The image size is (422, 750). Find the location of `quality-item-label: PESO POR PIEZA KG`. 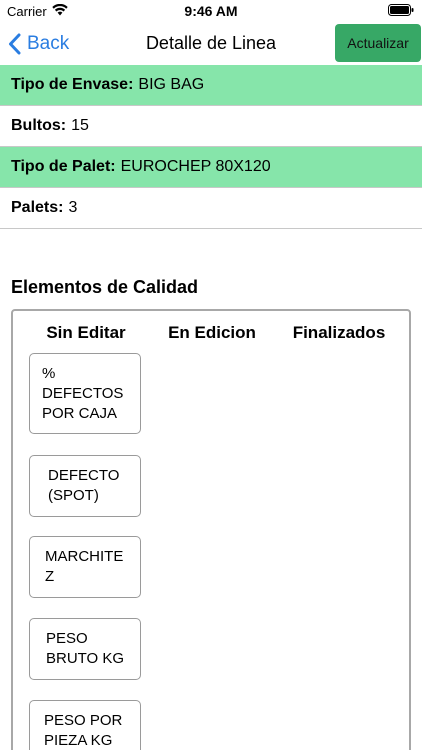

quality-item-label: PESO POR PIEZA KG is located at coordinates (83, 730).